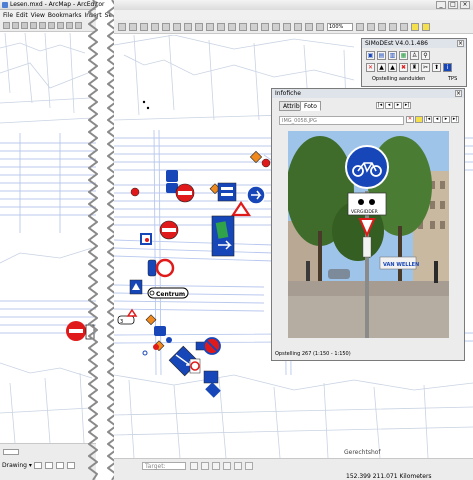  I want to click on drawing-menu: Drawing ▾, so click(17, 465).